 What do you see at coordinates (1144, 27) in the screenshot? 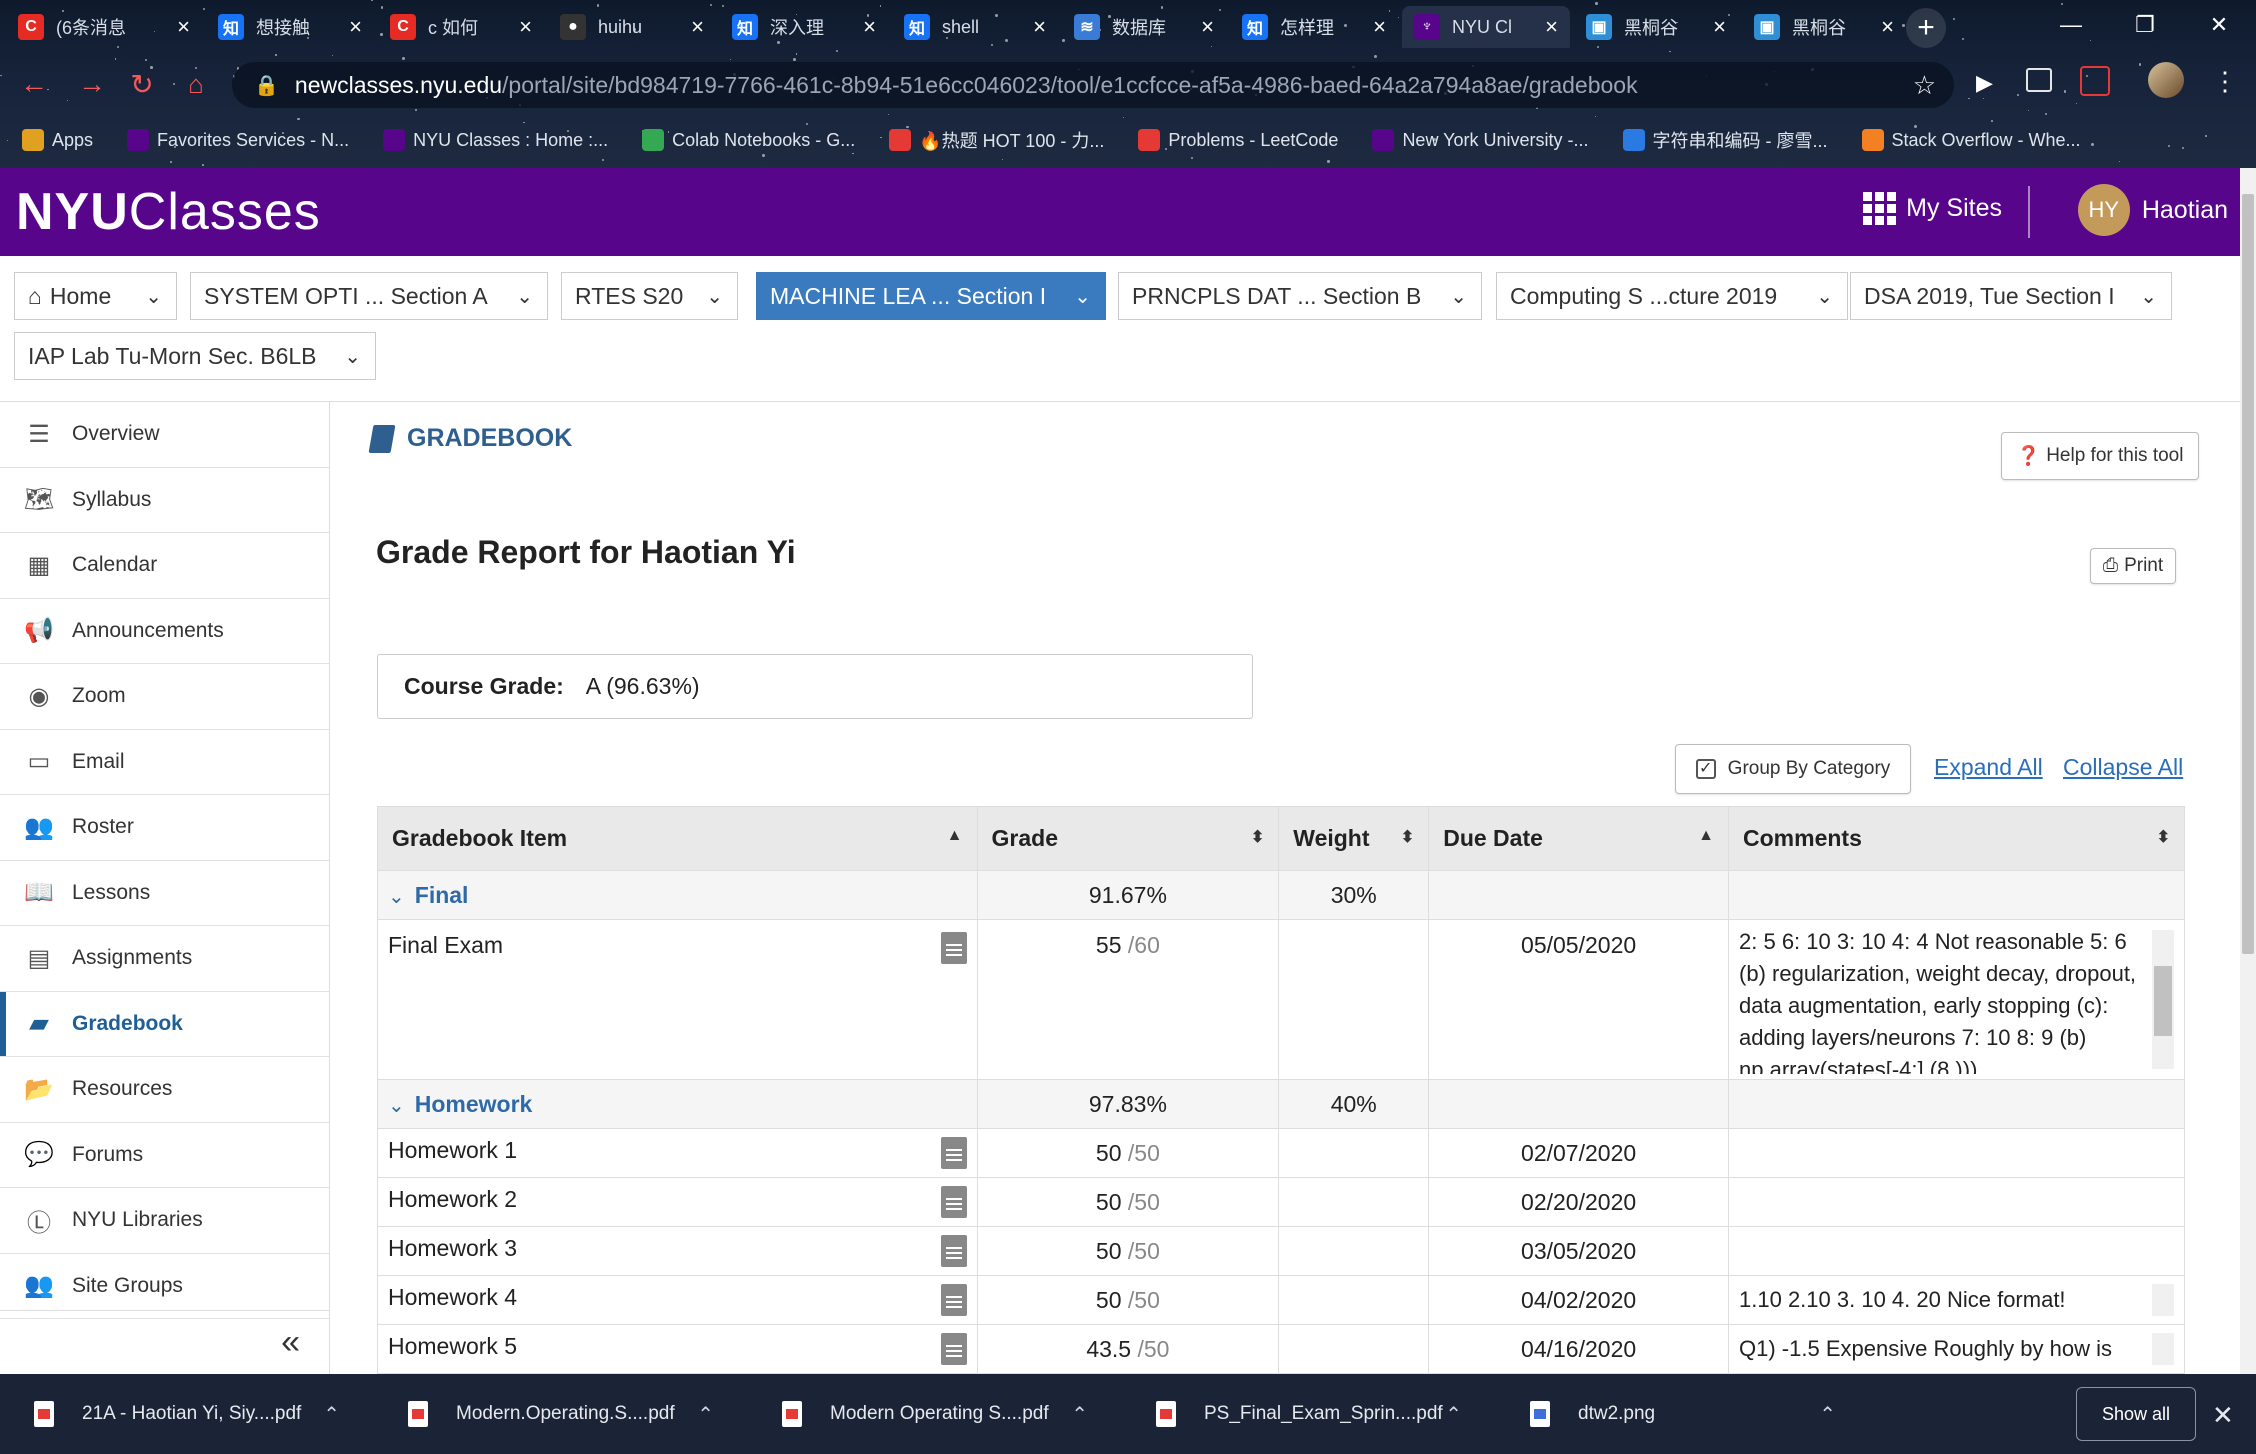
I see `browser-tab: ≋ 数据库 ×` at bounding box center [1144, 27].